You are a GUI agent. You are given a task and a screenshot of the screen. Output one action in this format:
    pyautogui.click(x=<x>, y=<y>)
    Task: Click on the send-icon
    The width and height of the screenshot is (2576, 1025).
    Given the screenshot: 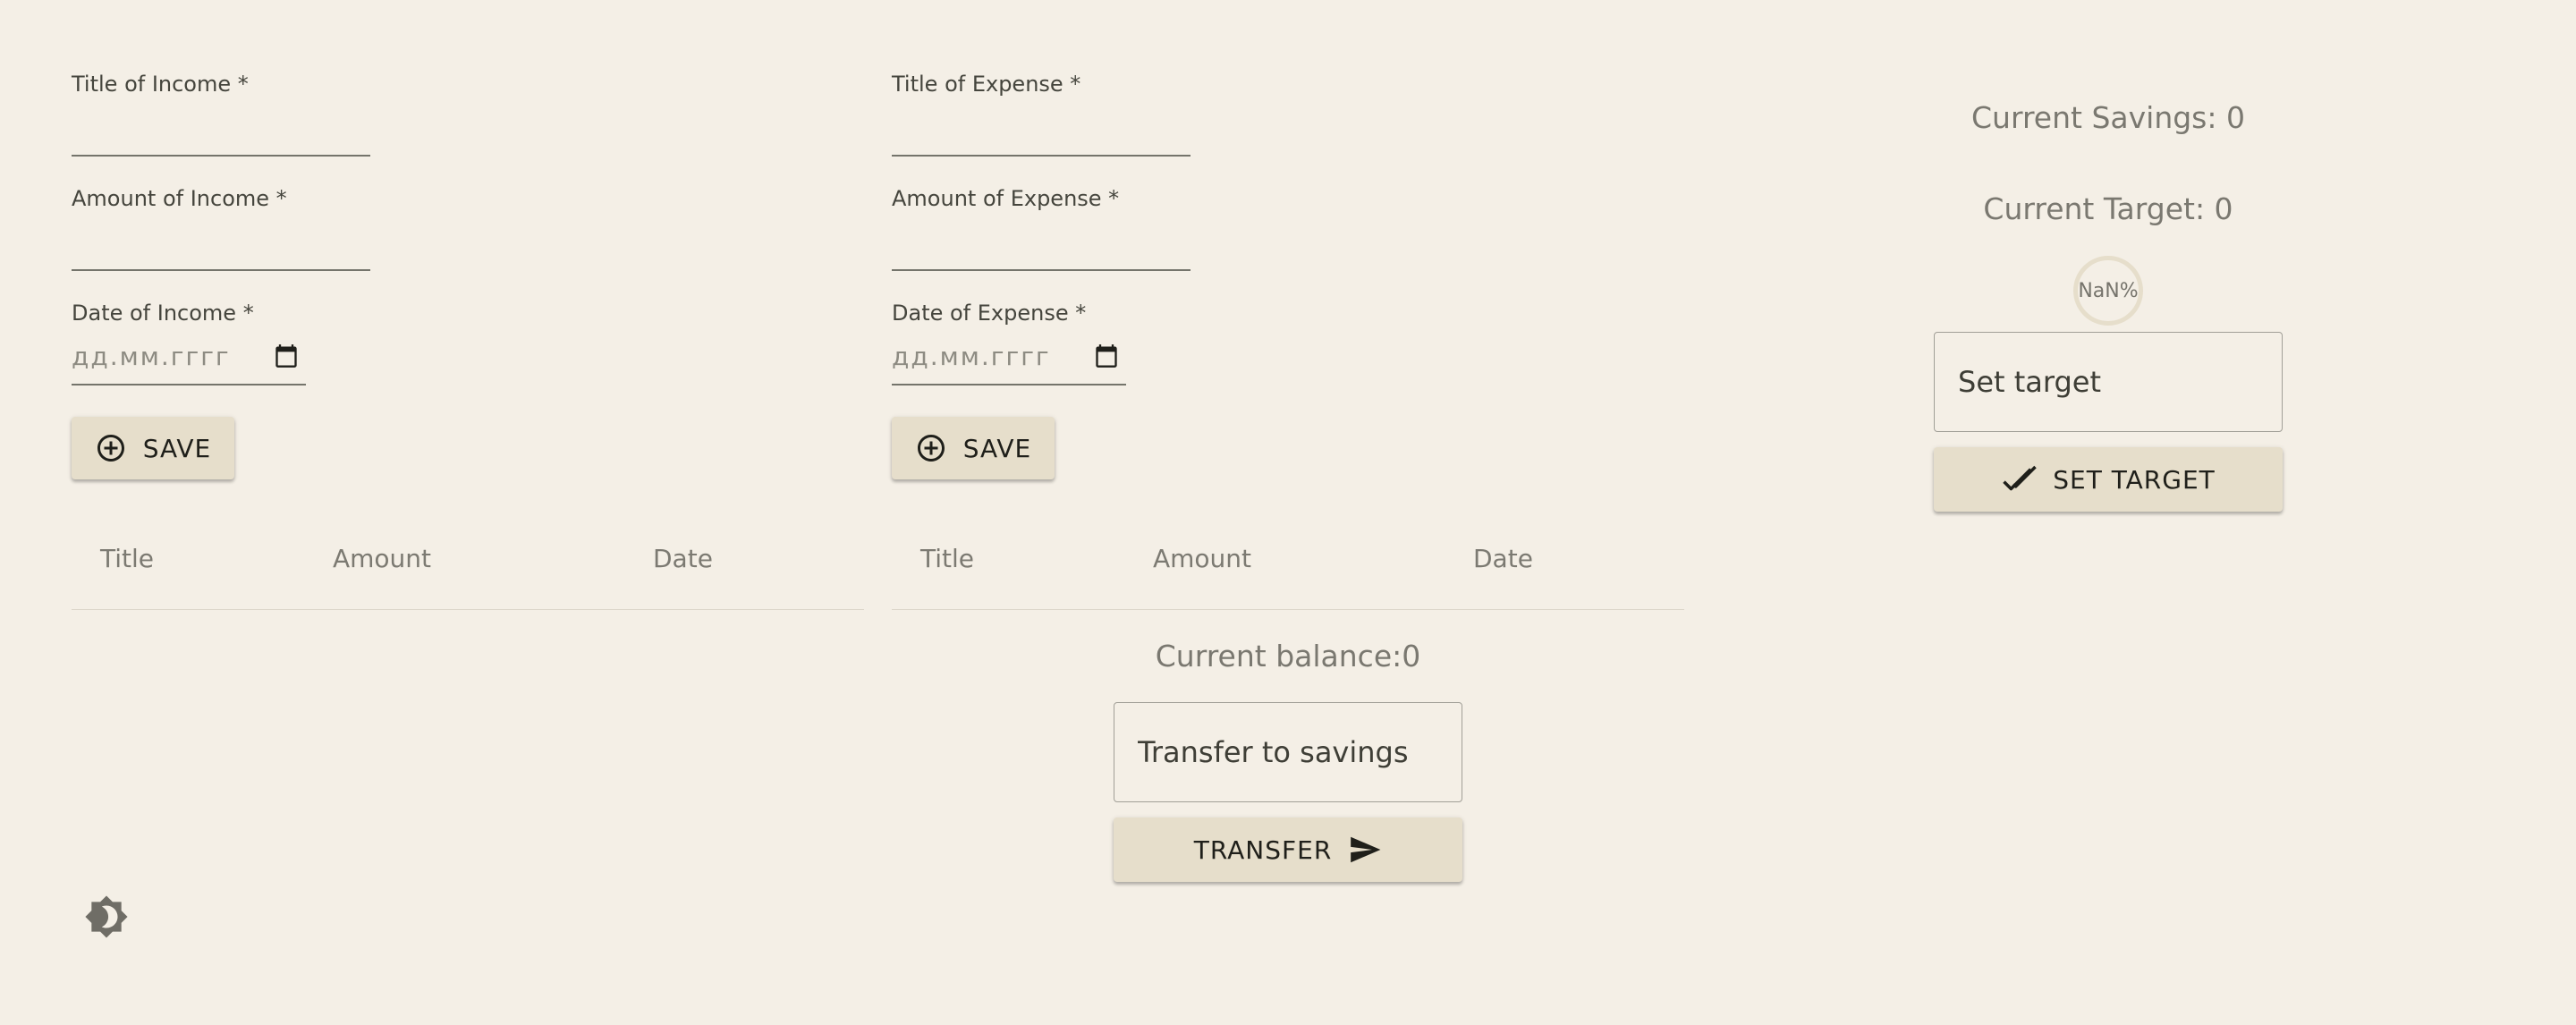 What is the action you would take?
    pyautogui.click(x=1365, y=850)
    